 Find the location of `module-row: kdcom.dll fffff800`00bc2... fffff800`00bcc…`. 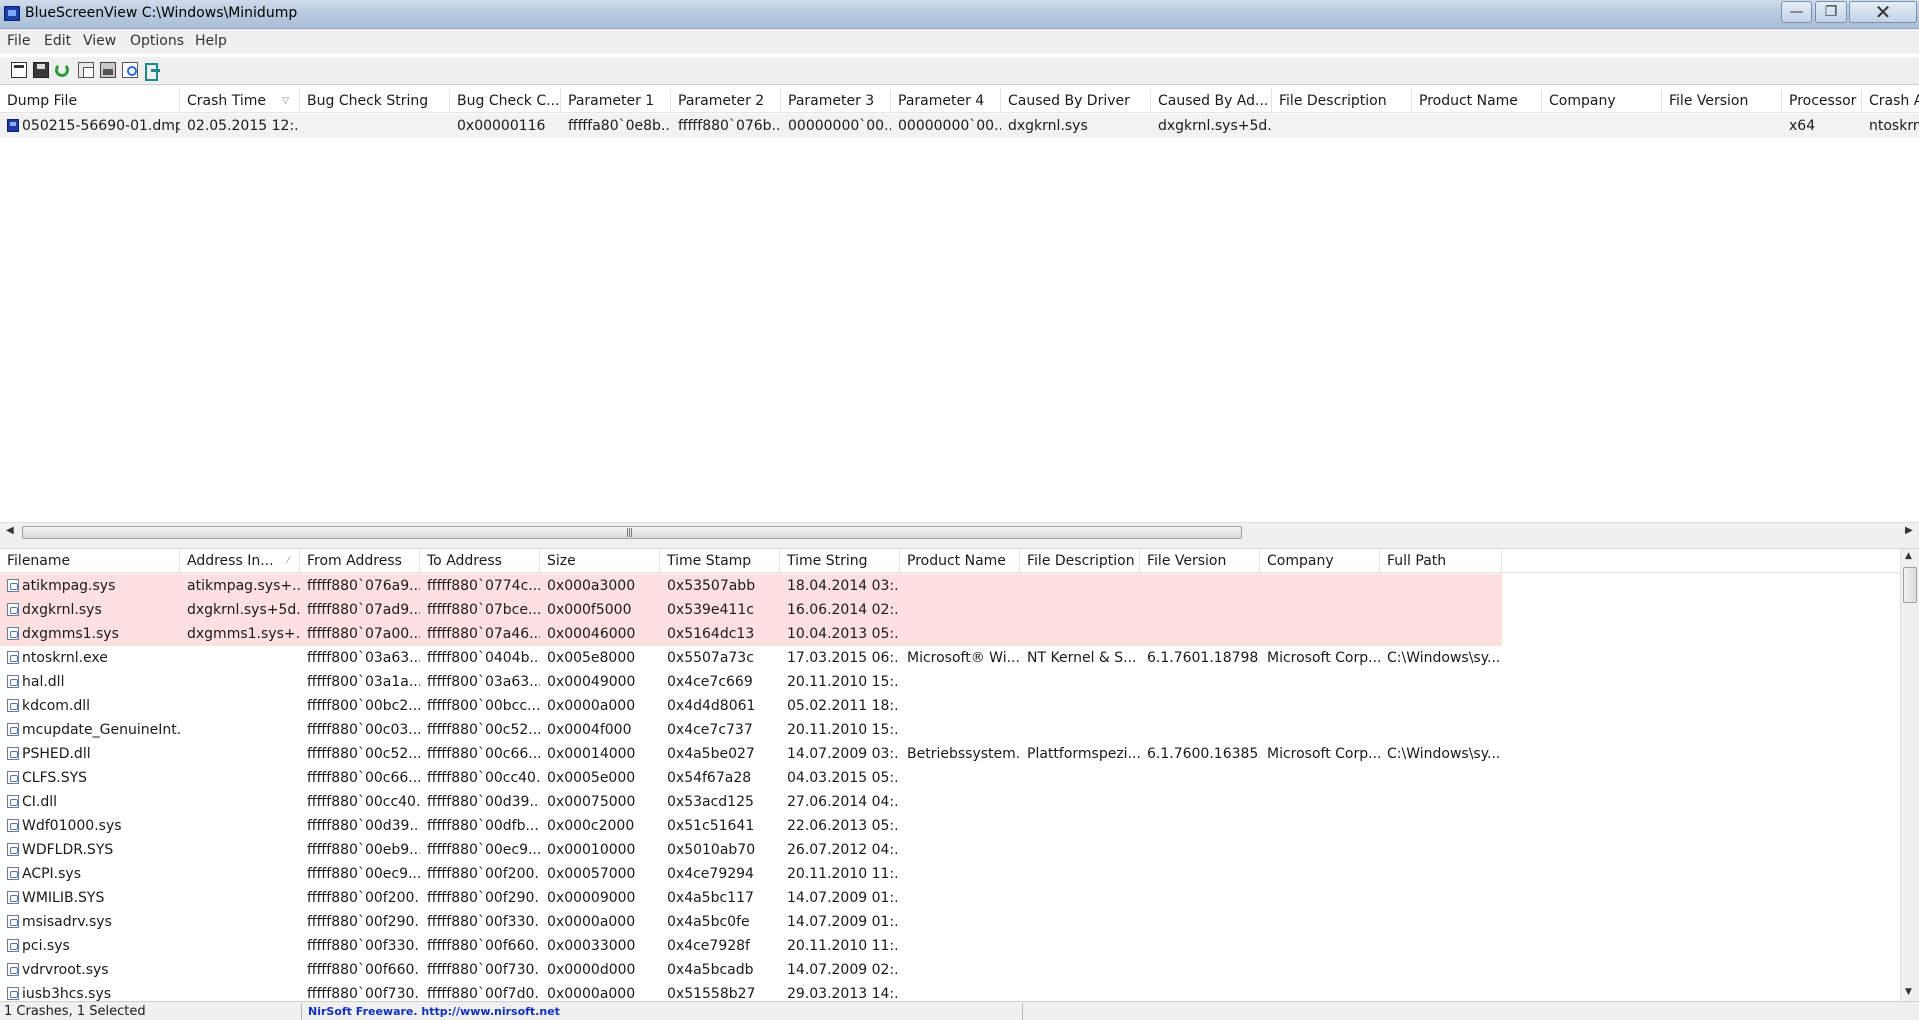

module-row: kdcom.dll fffff800`00bc2... fffff800`00bcc… is located at coordinates (950, 706).